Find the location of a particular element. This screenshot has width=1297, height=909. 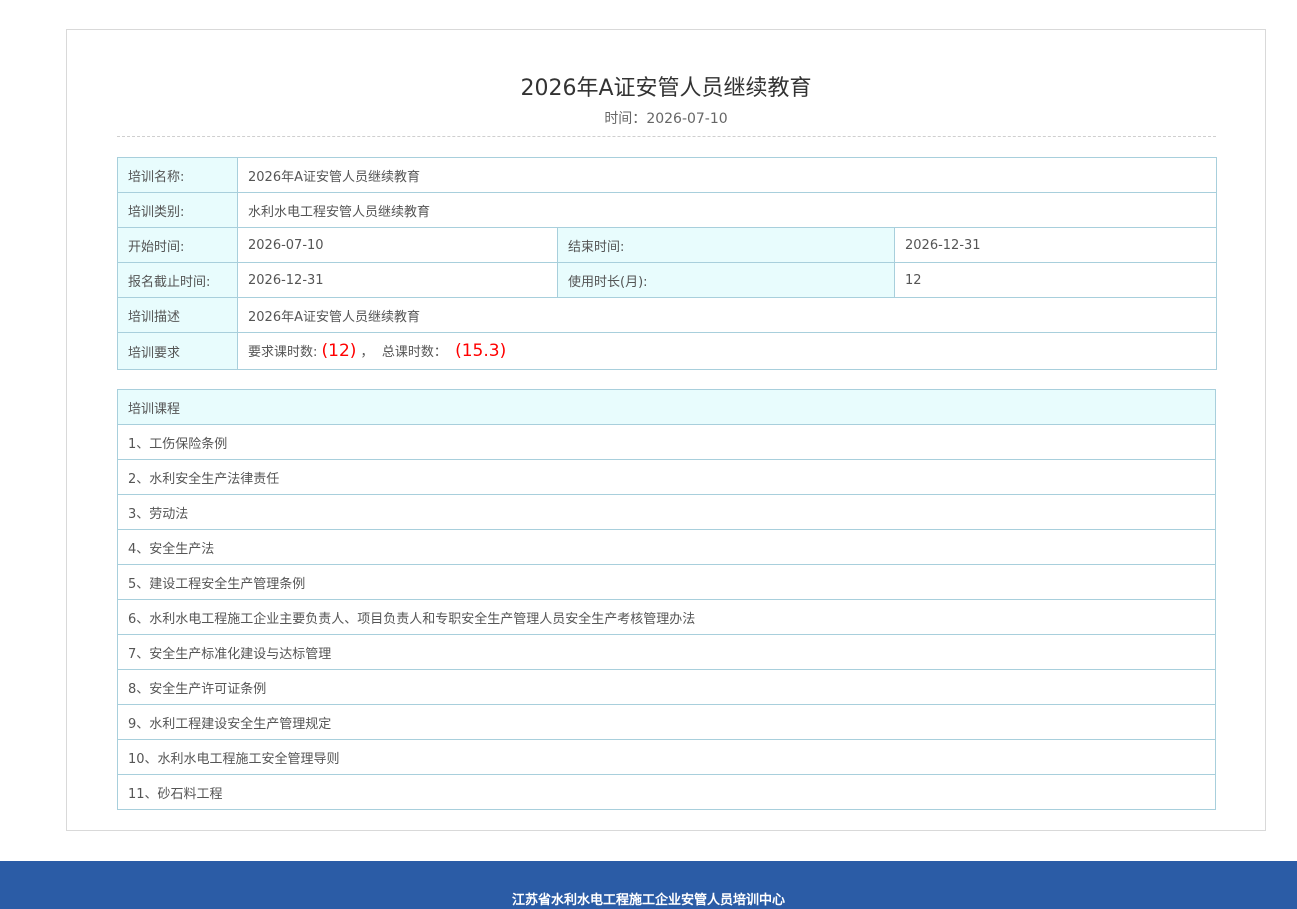

row-training-category: 培训类别: 水利水电工程安管人员继续教育 is located at coordinates (667, 210).